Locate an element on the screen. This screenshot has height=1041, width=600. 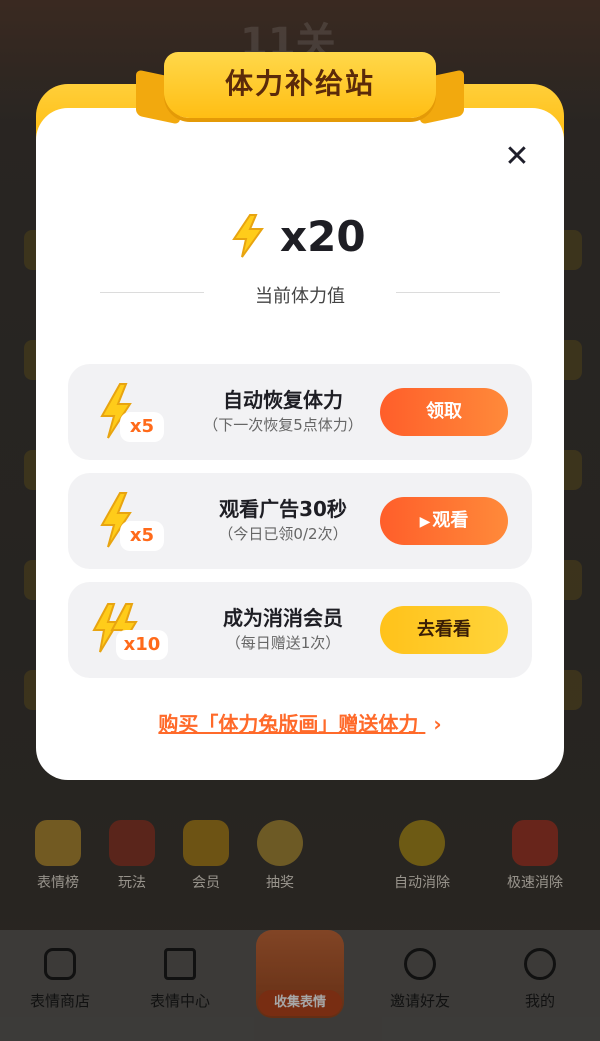
card-membership: x10 成为消消会员 （每日赠送1次） 去看看 is located at coordinates (300, 630).